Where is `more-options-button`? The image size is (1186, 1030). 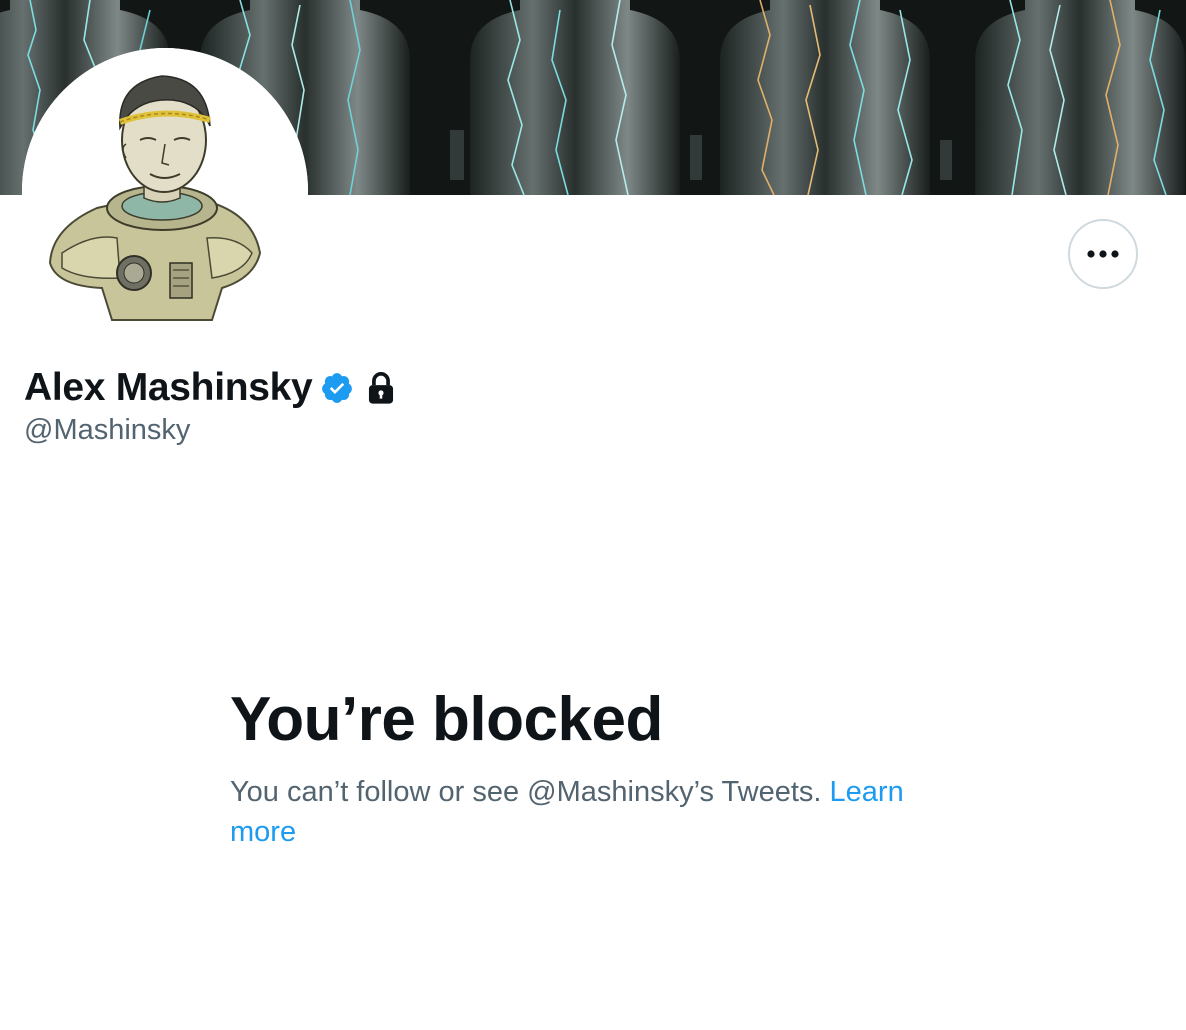 more-options-button is located at coordinates (1103, 254).